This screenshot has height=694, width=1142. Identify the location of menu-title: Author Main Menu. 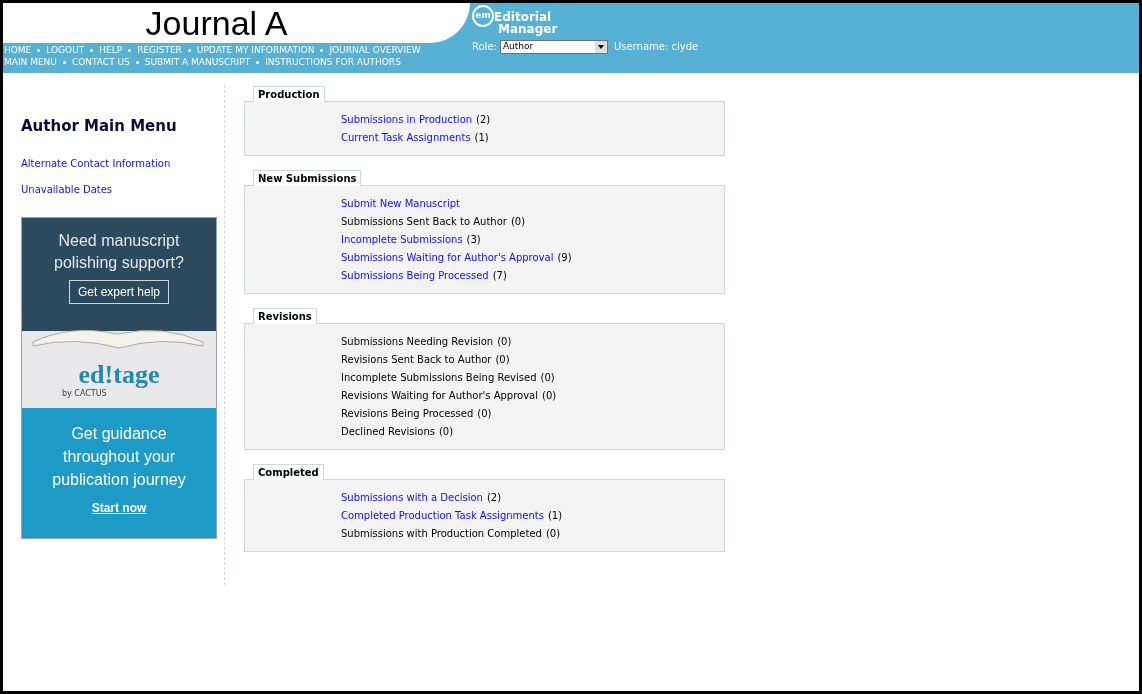
(99, 126).